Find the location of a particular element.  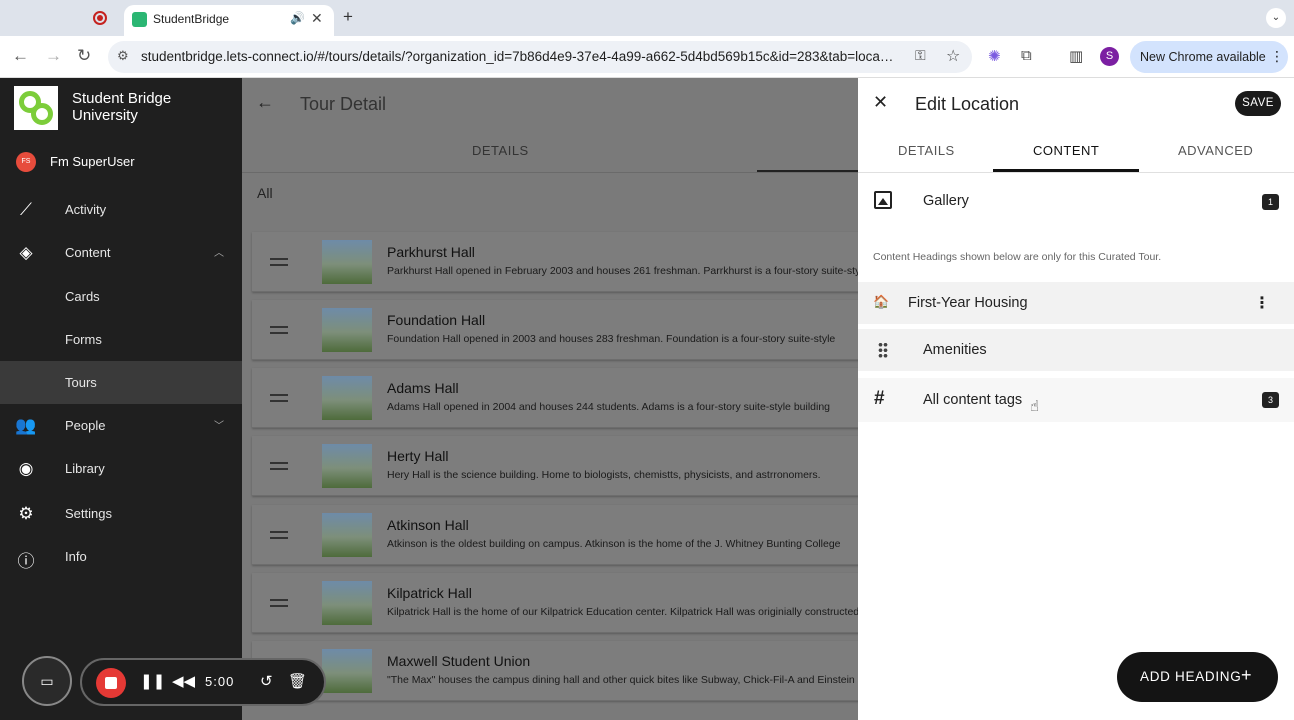

close-tab-icon: ✕ is located at coordinates (317, 18).